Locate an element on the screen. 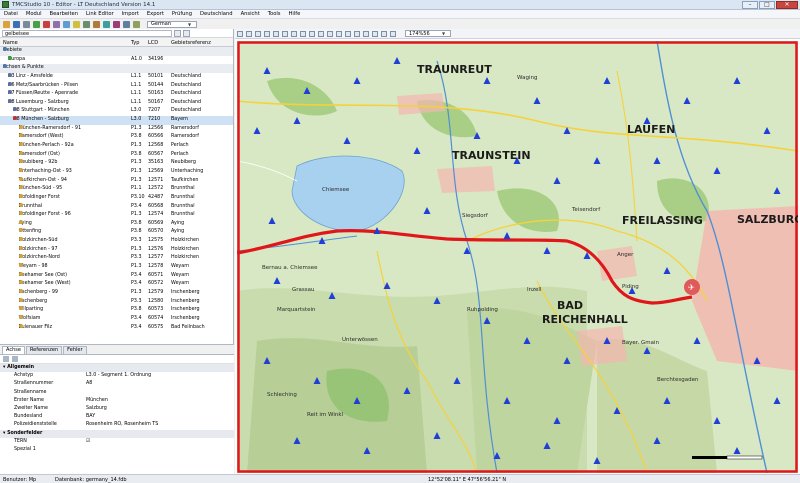 The height and width of the screenshot is (483, 800). point-icon is located at coordinates (312, 33).